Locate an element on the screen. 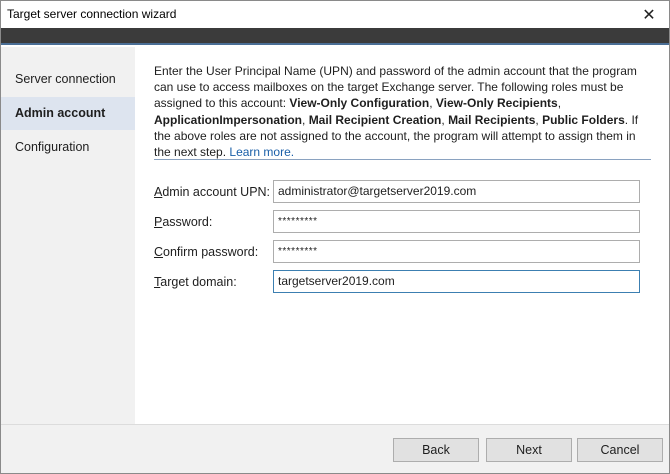 The image size is (670, 474). target-domain-label: Target domain: is located at coordinates (195, 282).